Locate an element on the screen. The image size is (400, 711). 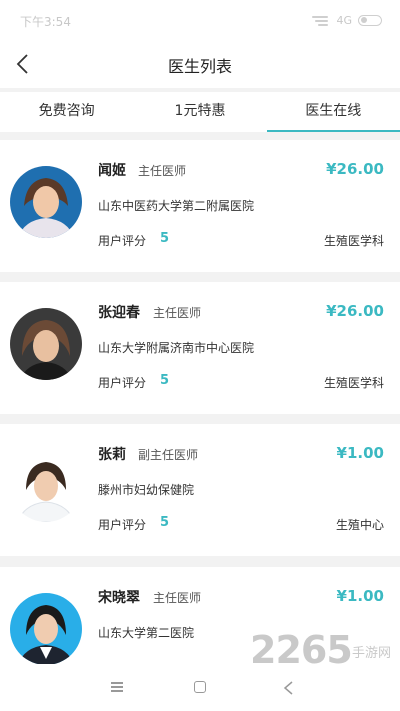
doctor-department: 生殖中心 is located at coordinates (359, 525).